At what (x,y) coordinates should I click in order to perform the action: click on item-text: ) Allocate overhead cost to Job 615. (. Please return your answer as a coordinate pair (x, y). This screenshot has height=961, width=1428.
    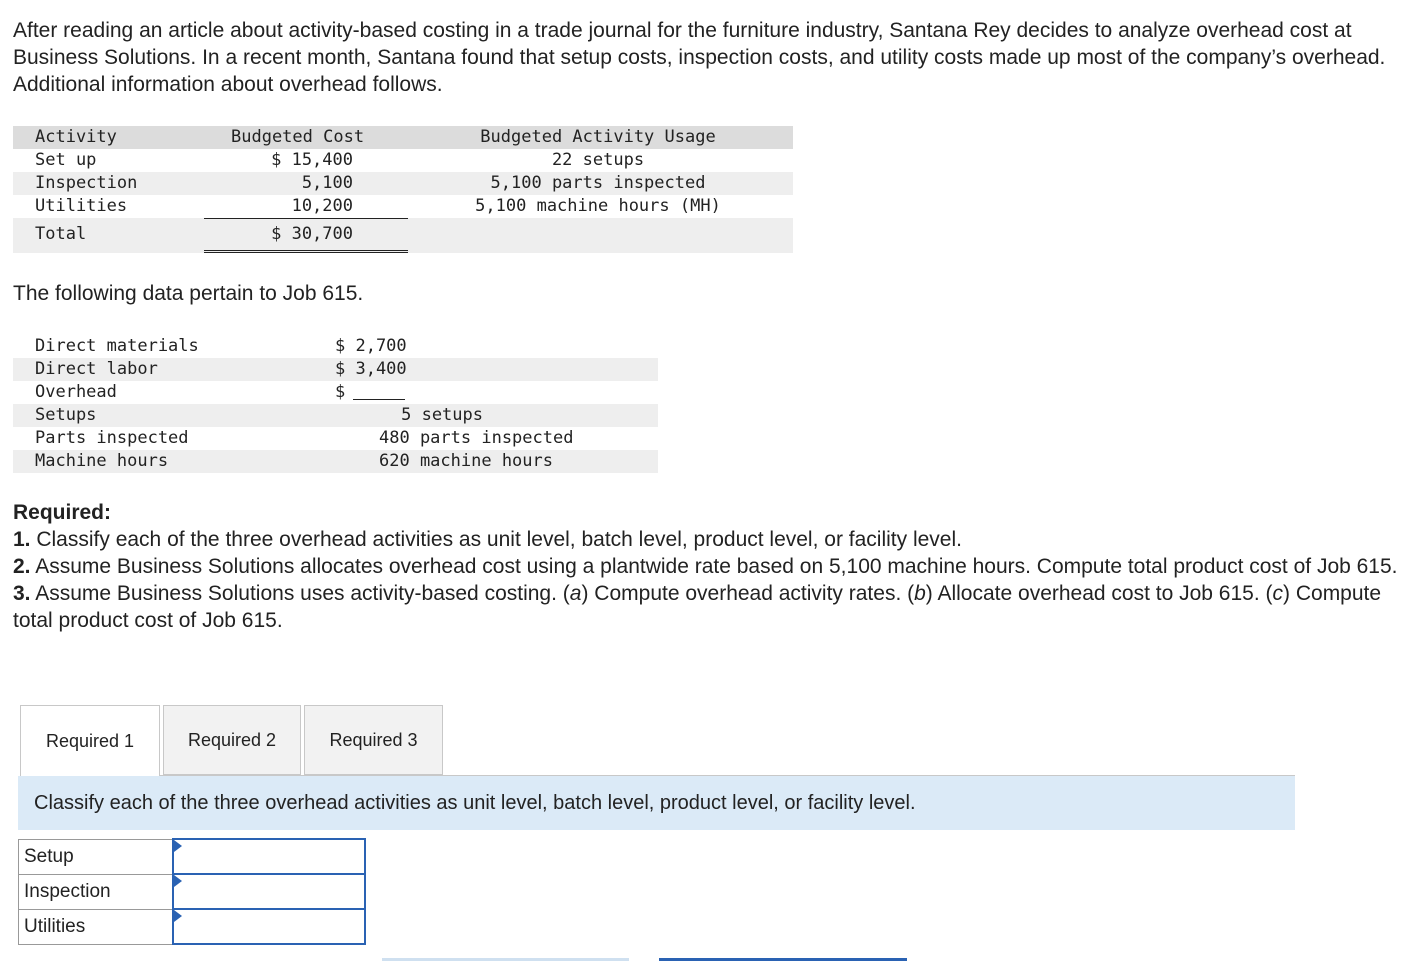
    Looking at the image, I should click on (1099, 593).